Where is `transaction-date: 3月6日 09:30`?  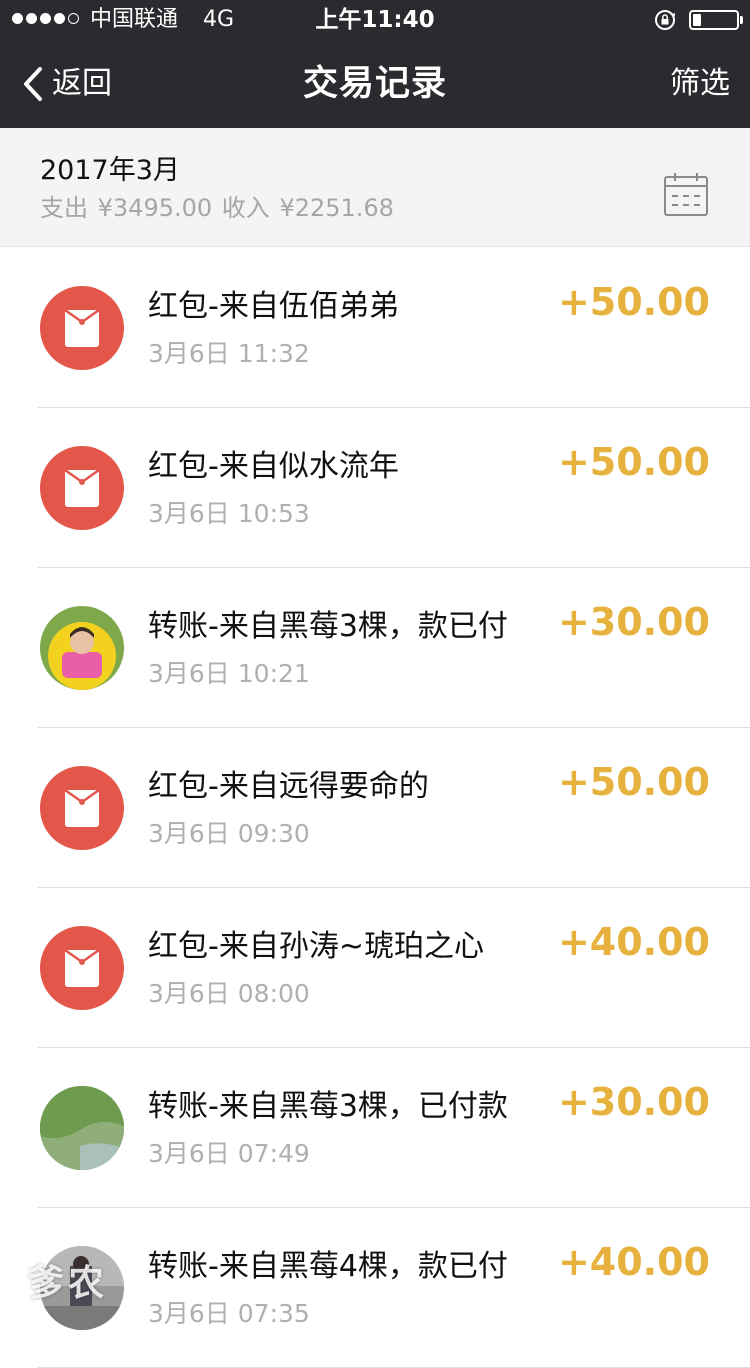
transaction-date: 3月6日 09:30 is located at coordinates (229, 833).